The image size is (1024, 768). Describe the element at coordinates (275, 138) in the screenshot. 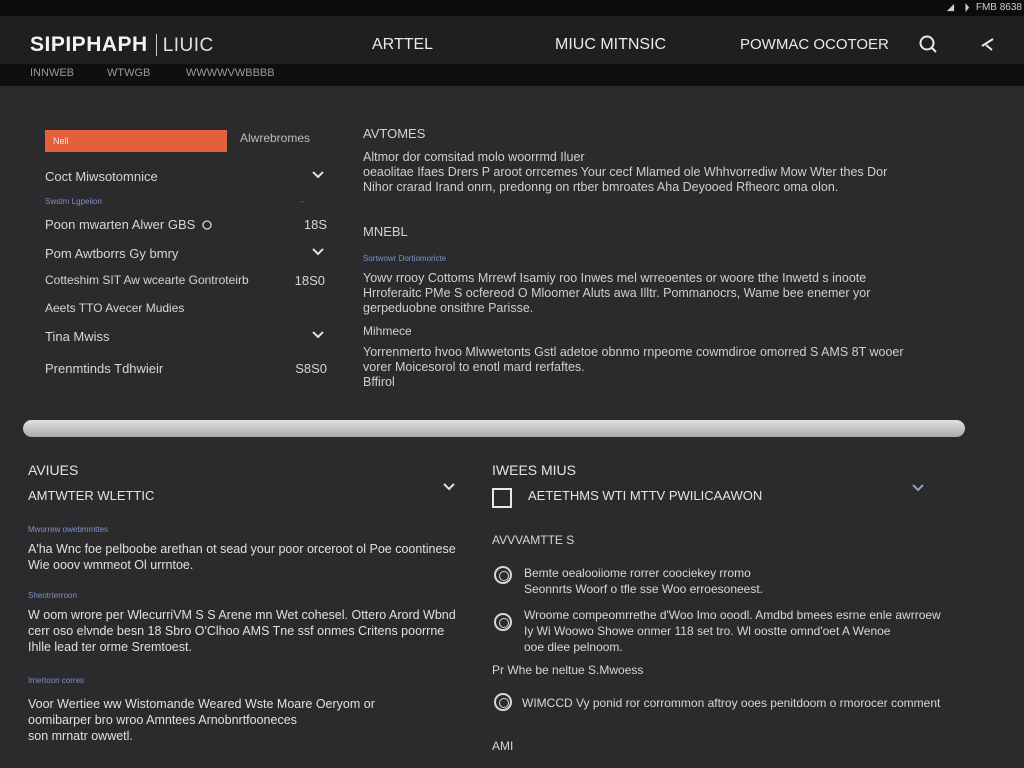

I see `sidebar-link: Alwrebromes` at that location.